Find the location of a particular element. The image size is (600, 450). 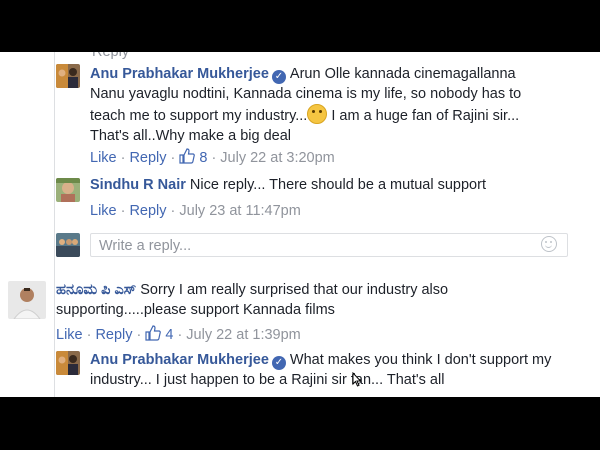

reply-box is located at coordinates (329, 245).